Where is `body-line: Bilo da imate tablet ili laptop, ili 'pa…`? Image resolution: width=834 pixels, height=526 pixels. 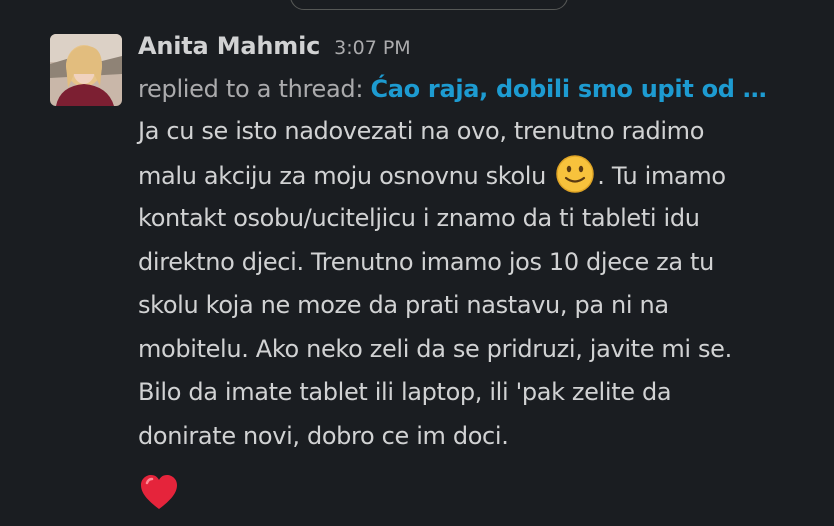
body-line: Bilo da imate tablet ili laptop, ili 'pa… is located at coordinates (405, 392).